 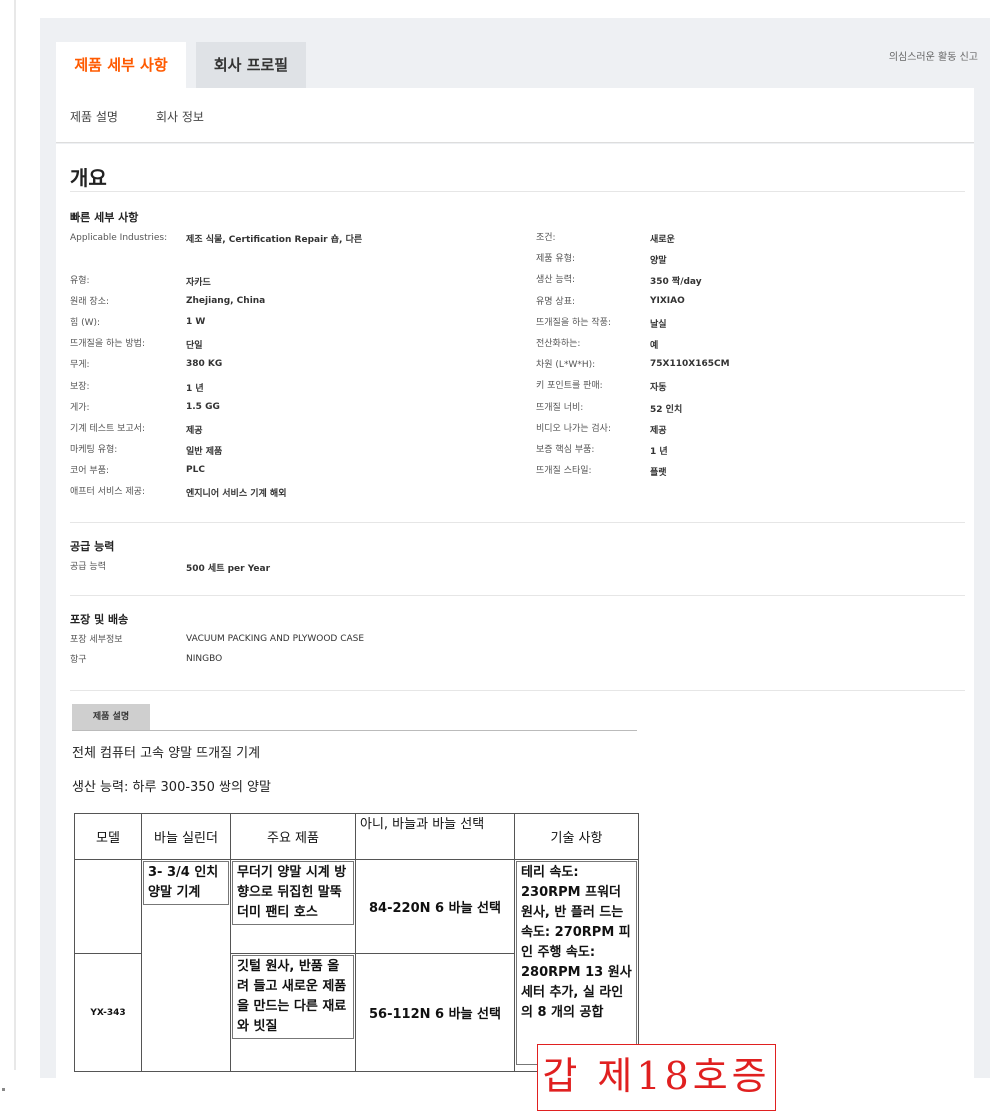 I want to click on subnav-company-info: 회사 정보, so click(x=180, y=116).